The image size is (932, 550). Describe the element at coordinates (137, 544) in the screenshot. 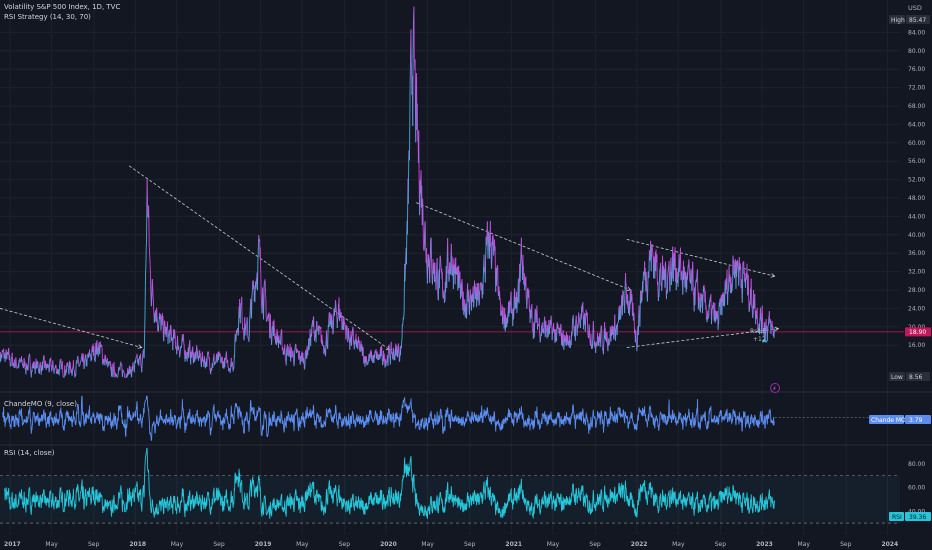

I see `x-tick-label: 2018` at that location.